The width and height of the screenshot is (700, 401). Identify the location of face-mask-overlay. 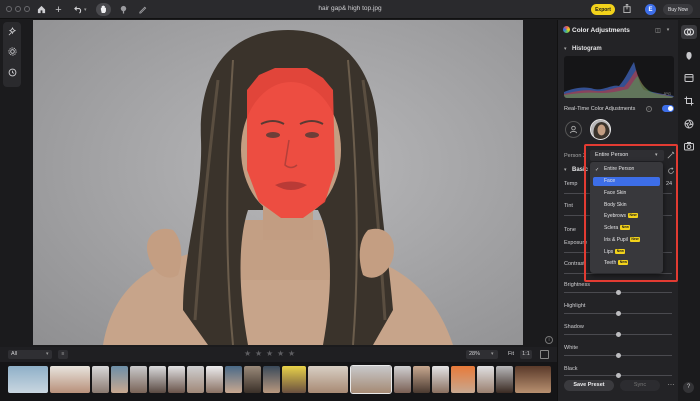
(291, 143).